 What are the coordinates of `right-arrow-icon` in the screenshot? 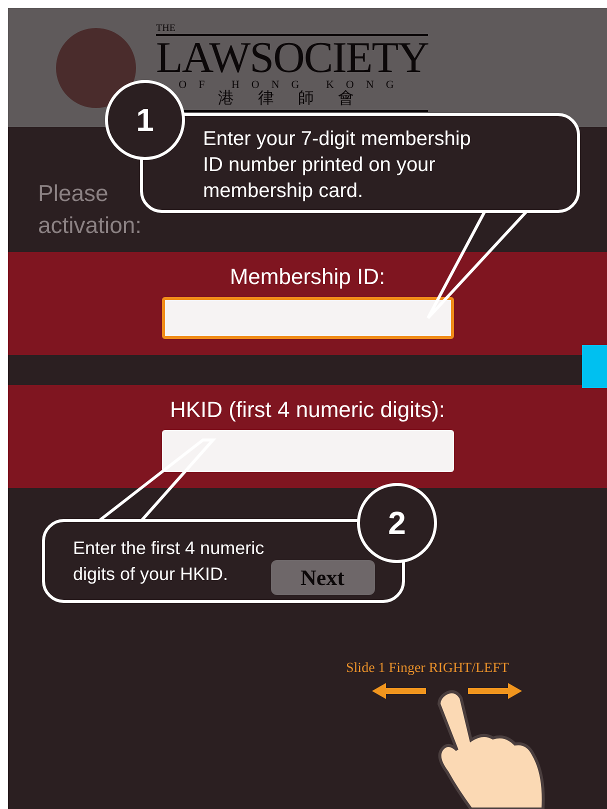 It's located at (495, 691).